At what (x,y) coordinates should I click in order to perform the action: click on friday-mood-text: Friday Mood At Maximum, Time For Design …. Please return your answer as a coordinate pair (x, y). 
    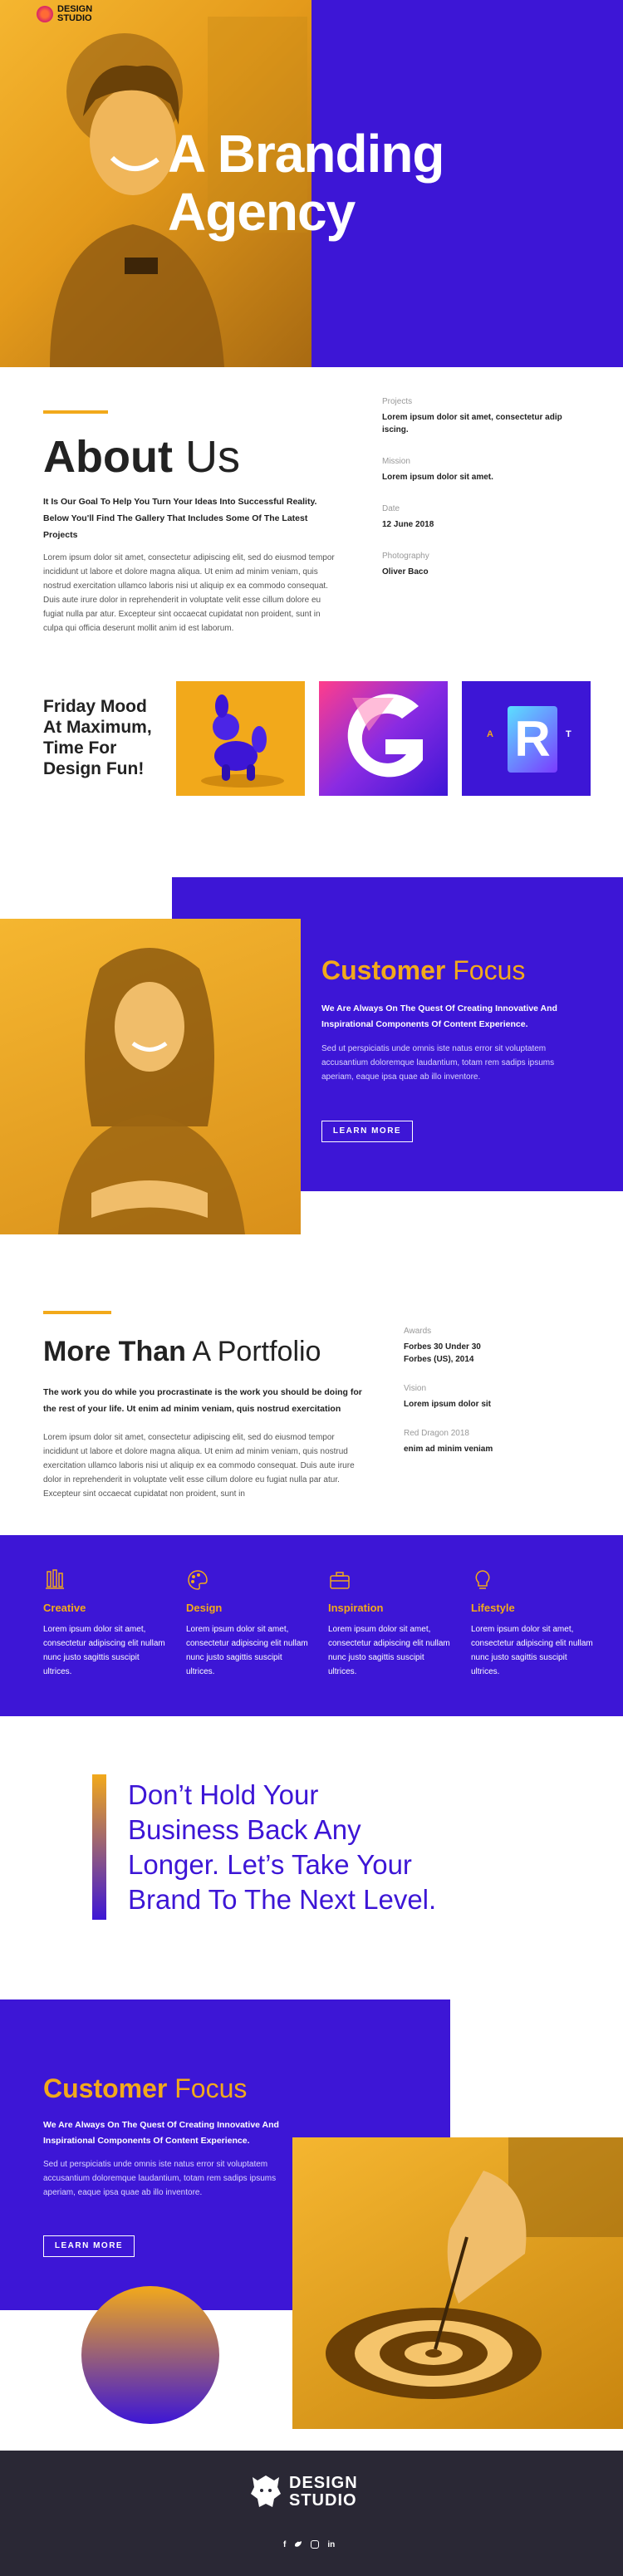
    Looking at the image, I should click on (97, 737).